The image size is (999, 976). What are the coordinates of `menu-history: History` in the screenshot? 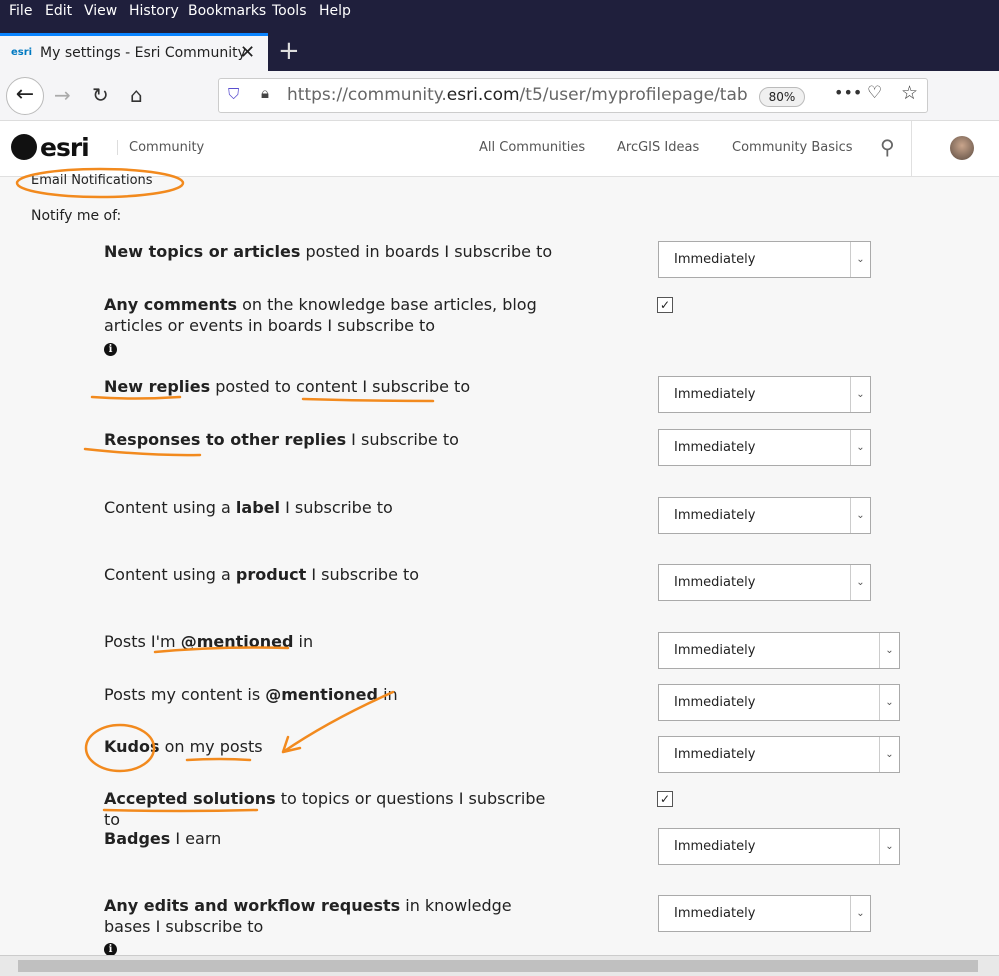 It's located at (154, 11).